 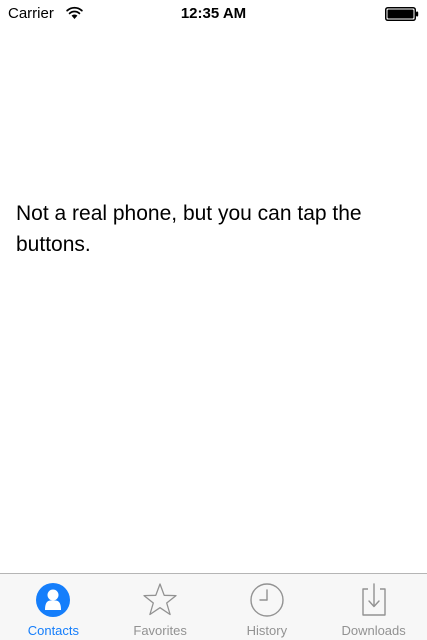 I want to click on tab-label-history: History, so click(x=267, y=630).